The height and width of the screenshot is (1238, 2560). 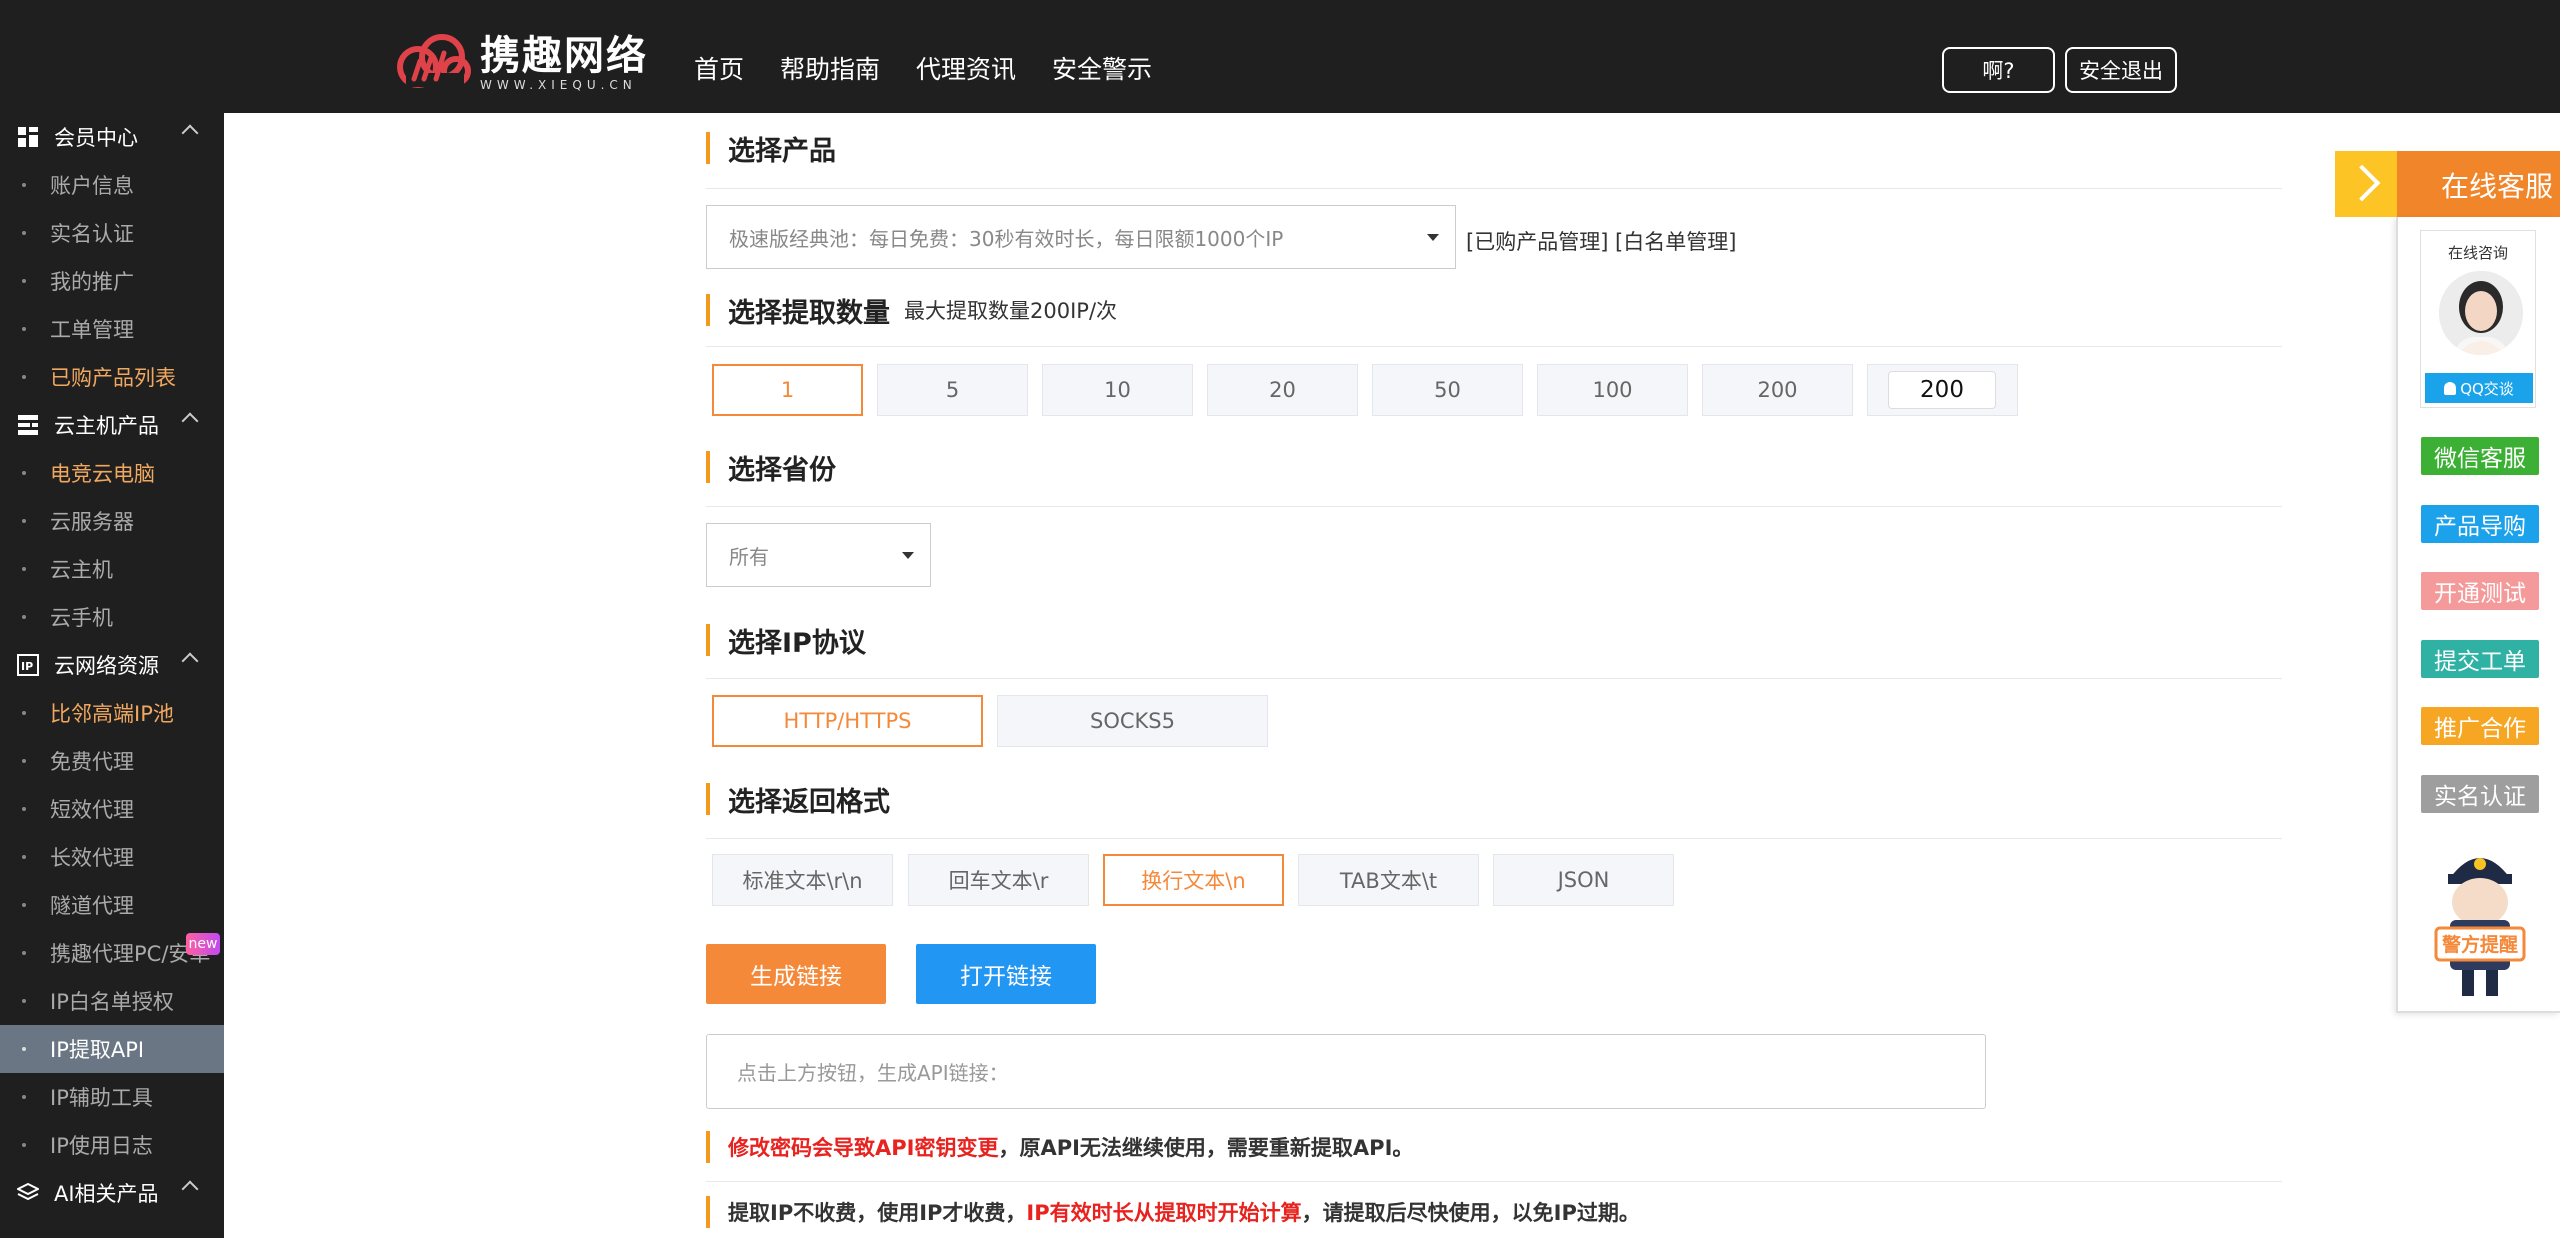 What do you see at coordinates (92, 522) in the screenshot?
I see `sidebar-item-label: 云服务器` at bounding box center [92, 522].